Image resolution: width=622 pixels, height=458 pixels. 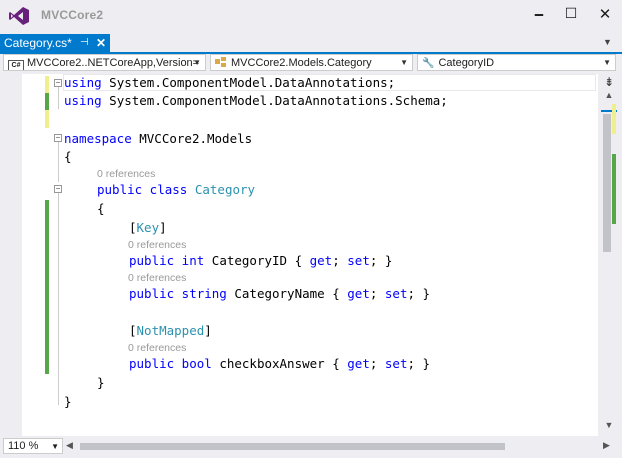 I want to click on scroll-left-icon: ◀, so click(x=69, y=445).